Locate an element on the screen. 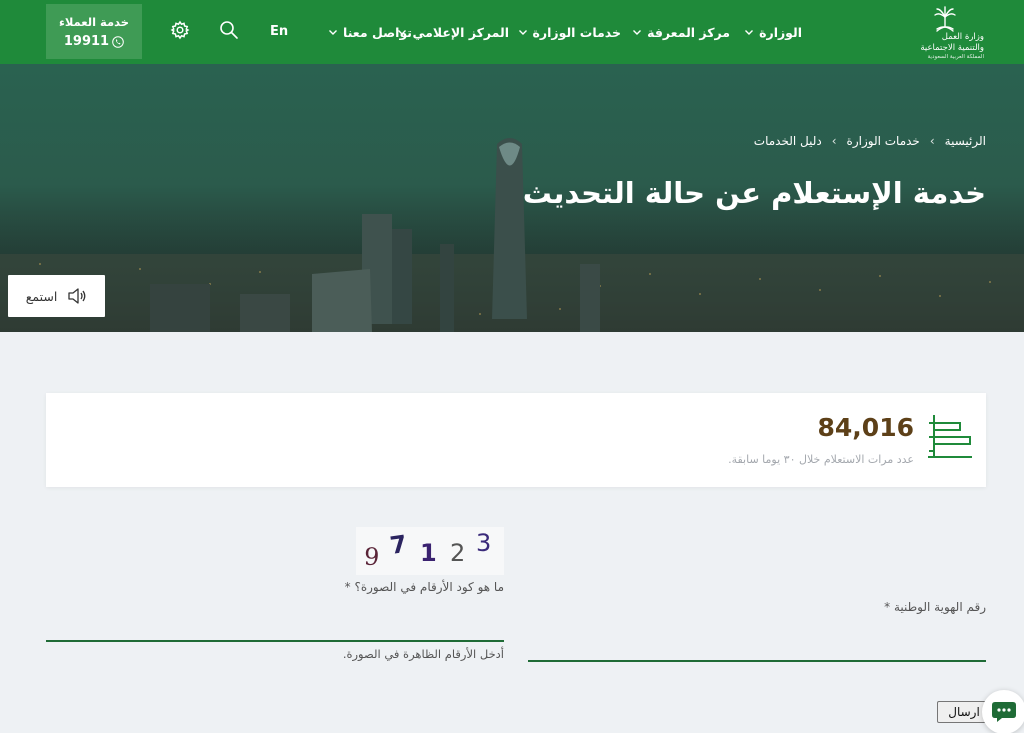  nav-item-ministry: الوزارة is located at coordinates (773, 32).